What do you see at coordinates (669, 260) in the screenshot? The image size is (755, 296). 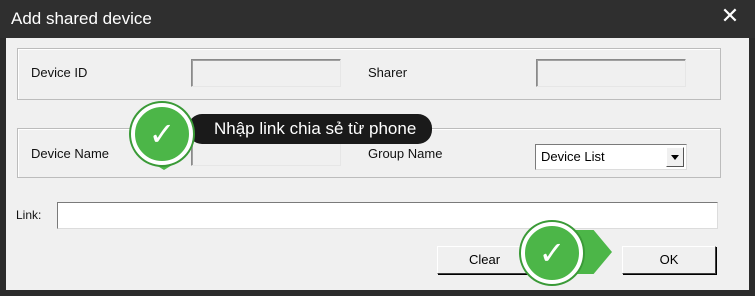 I see `ok-button: OK` at bounding box center [669, 260].